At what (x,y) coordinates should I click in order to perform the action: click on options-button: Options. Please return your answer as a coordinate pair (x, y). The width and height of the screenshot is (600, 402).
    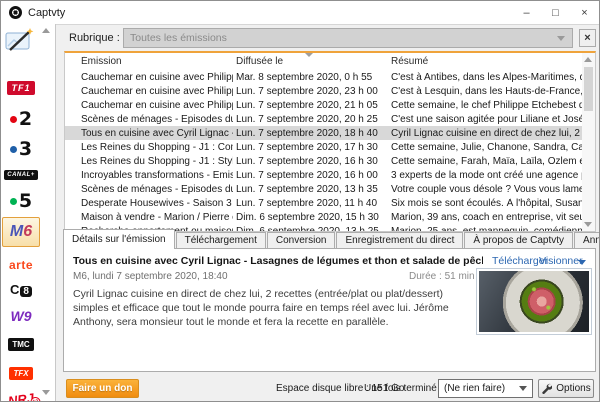
    Looking at the image, I should click on (566, 388).